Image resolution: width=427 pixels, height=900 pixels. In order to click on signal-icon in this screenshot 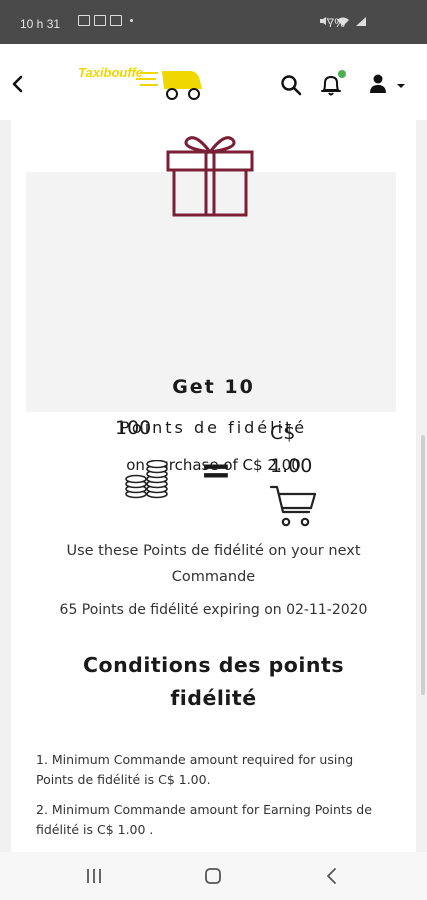, I will do `click(361, 21)`.